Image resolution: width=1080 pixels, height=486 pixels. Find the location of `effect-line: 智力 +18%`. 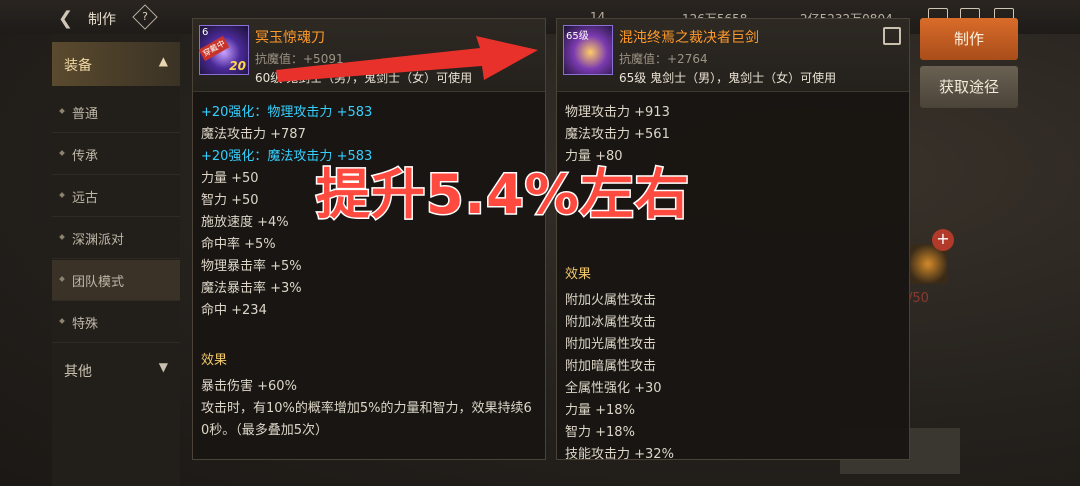

effect-line: 智力 +18% is located at coordinates (600, 432).